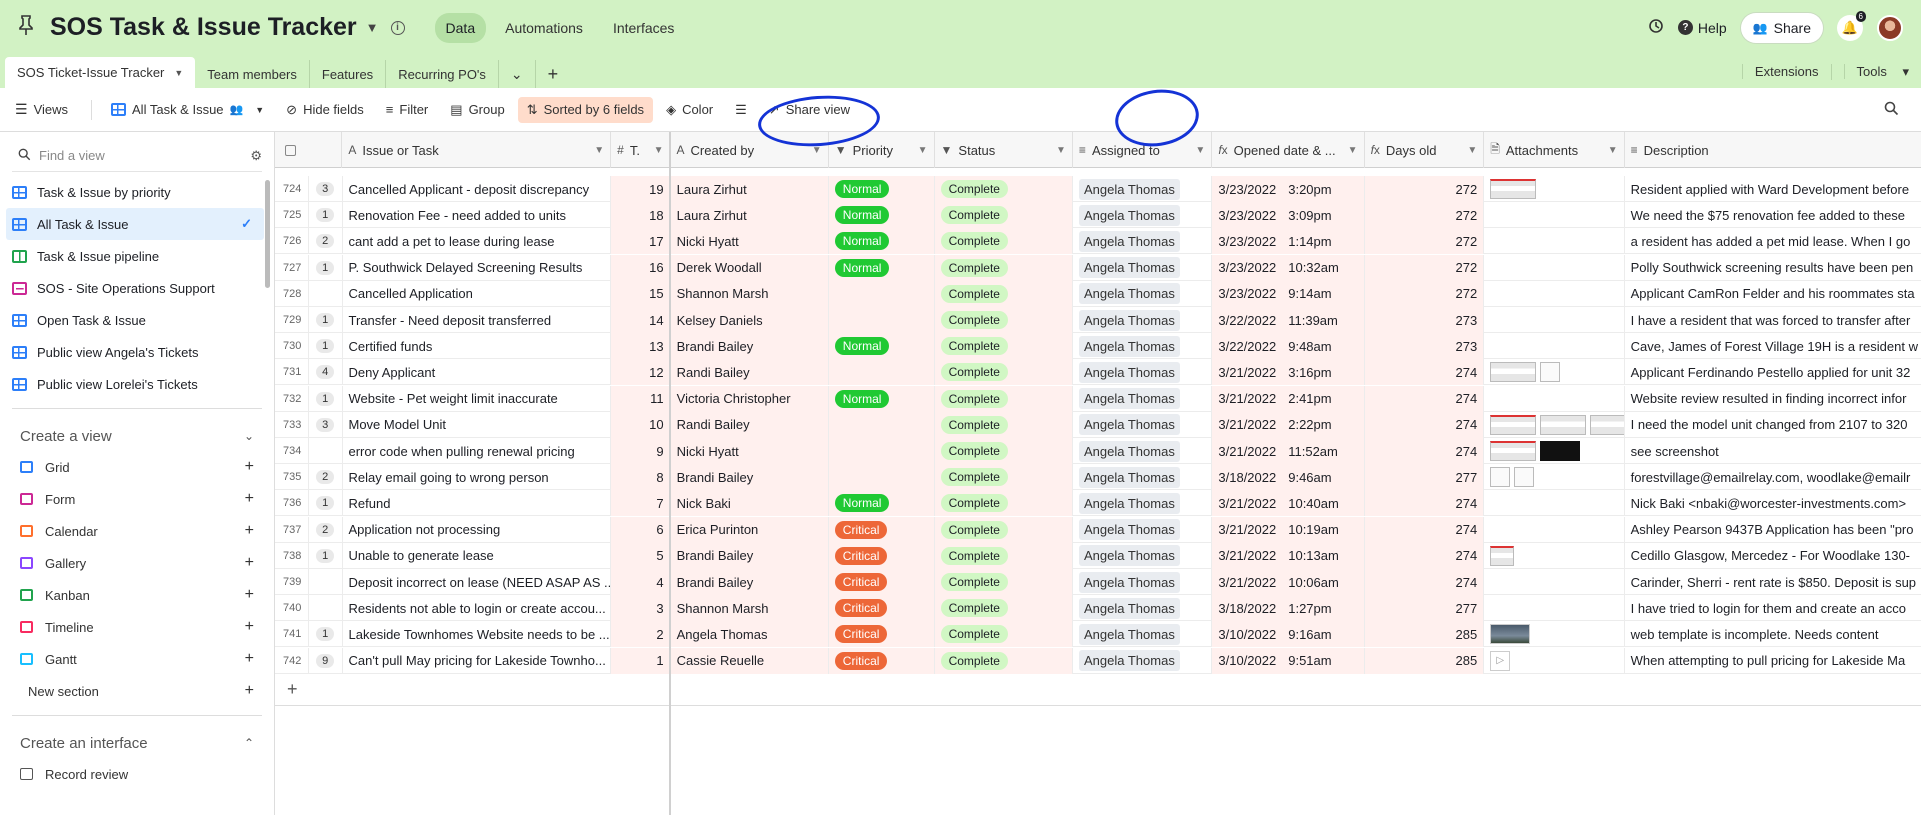 This screenshot has height=815, width=1921. What do you see at coordinates (1424, 634) in the screenshot?
I see `days-old-cell: 285` at bounding box center [1424, 634].